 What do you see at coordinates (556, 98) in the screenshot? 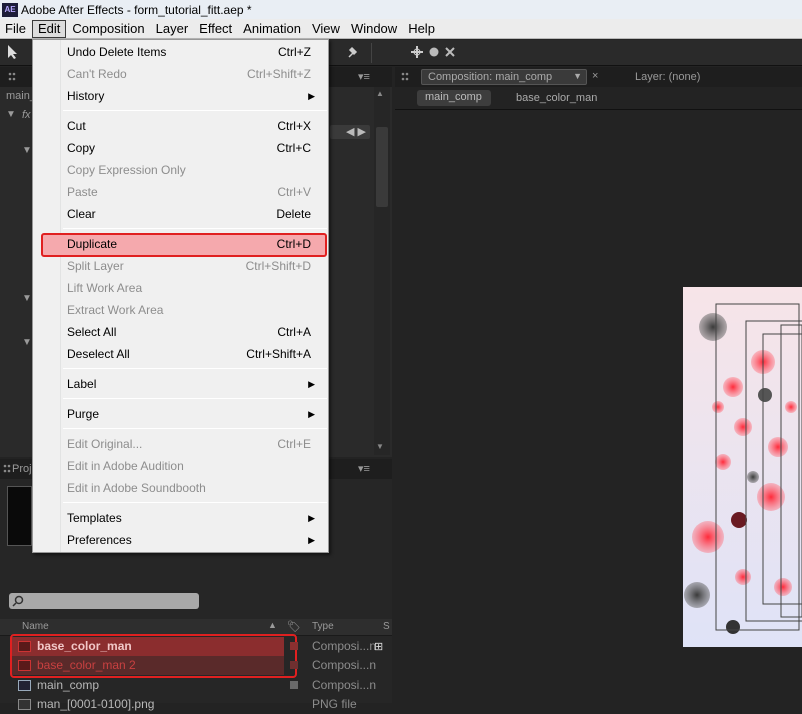
I see `breadcrumb-base-color-man: base_color_man` at bounding box center [556, 98].